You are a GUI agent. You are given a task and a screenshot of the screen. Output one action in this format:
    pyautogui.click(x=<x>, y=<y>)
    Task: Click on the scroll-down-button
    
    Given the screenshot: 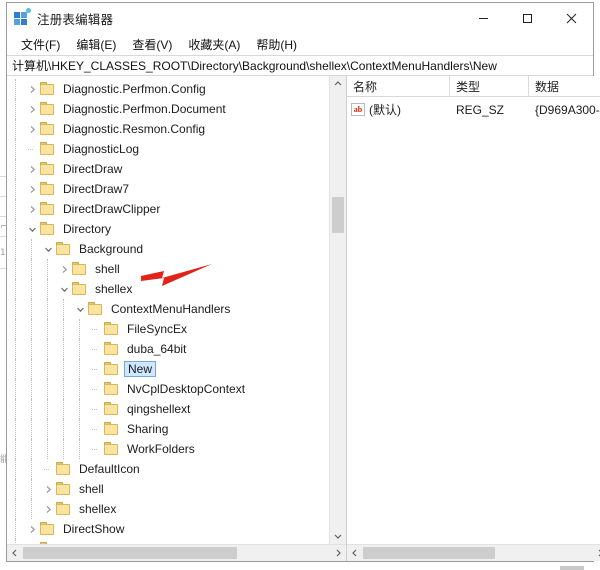 What is the action you would take?
    pyautogui.click(x=338, y=536)
    